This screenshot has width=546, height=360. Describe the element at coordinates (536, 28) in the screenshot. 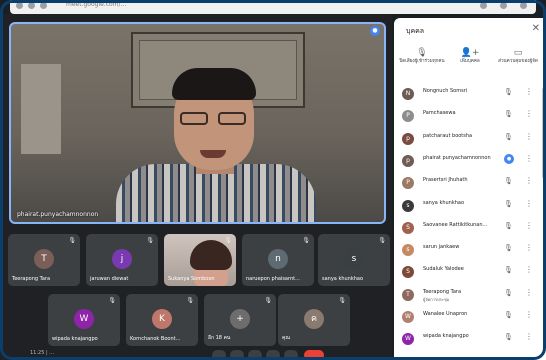

I see `close-icon: ✕` at that location.